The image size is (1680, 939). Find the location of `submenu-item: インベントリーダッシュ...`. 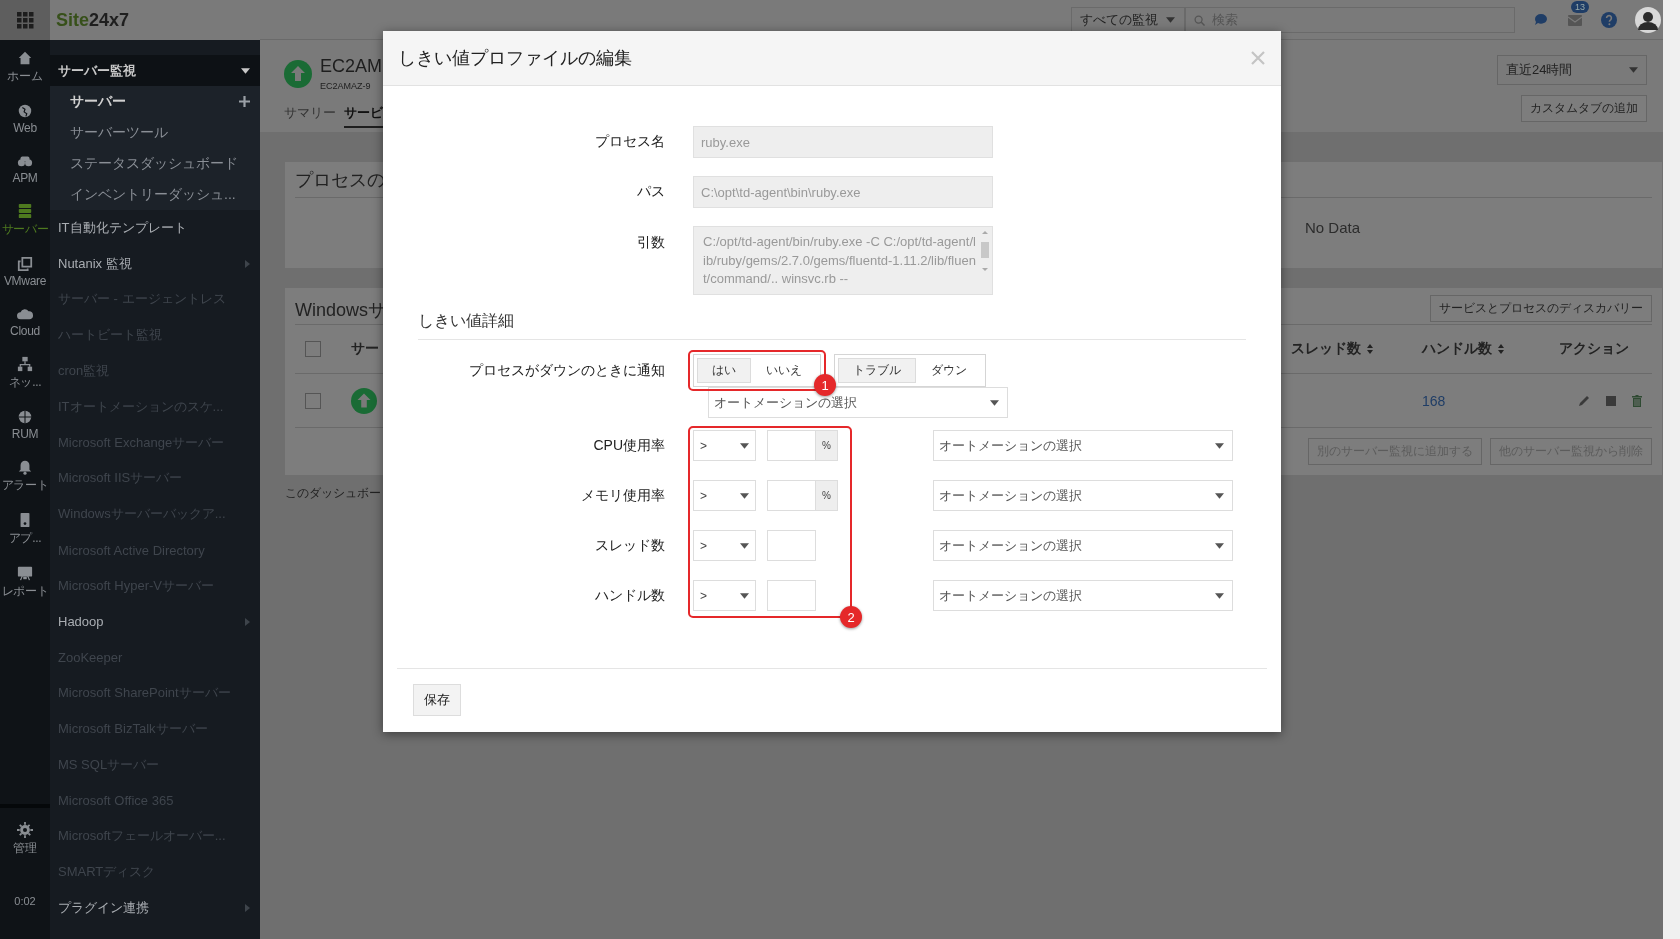

submenu-item: インベントリーダッシュ... is located at coordinates (155, 194).